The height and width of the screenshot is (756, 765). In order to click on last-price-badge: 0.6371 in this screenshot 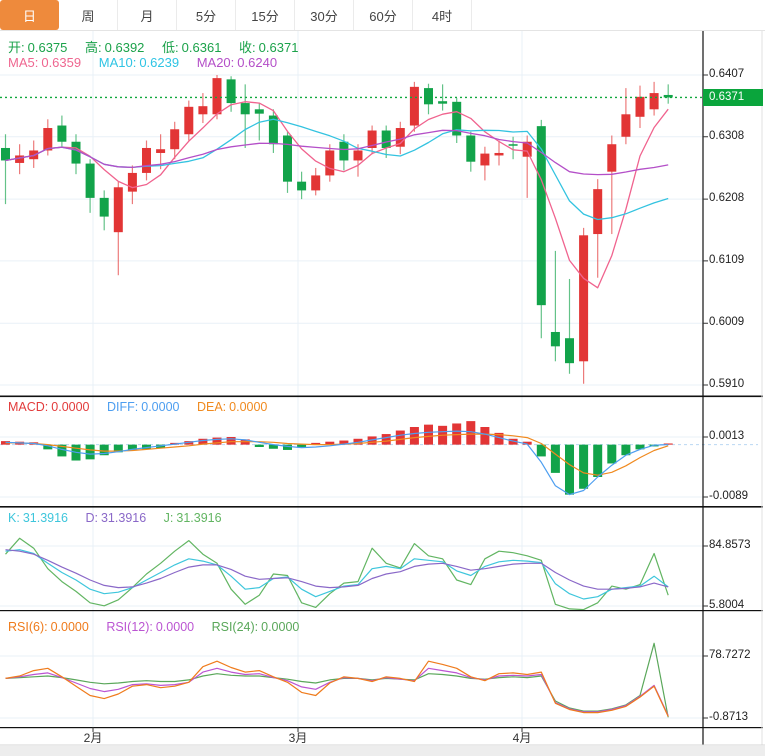, I will do `click(733, 97)`.